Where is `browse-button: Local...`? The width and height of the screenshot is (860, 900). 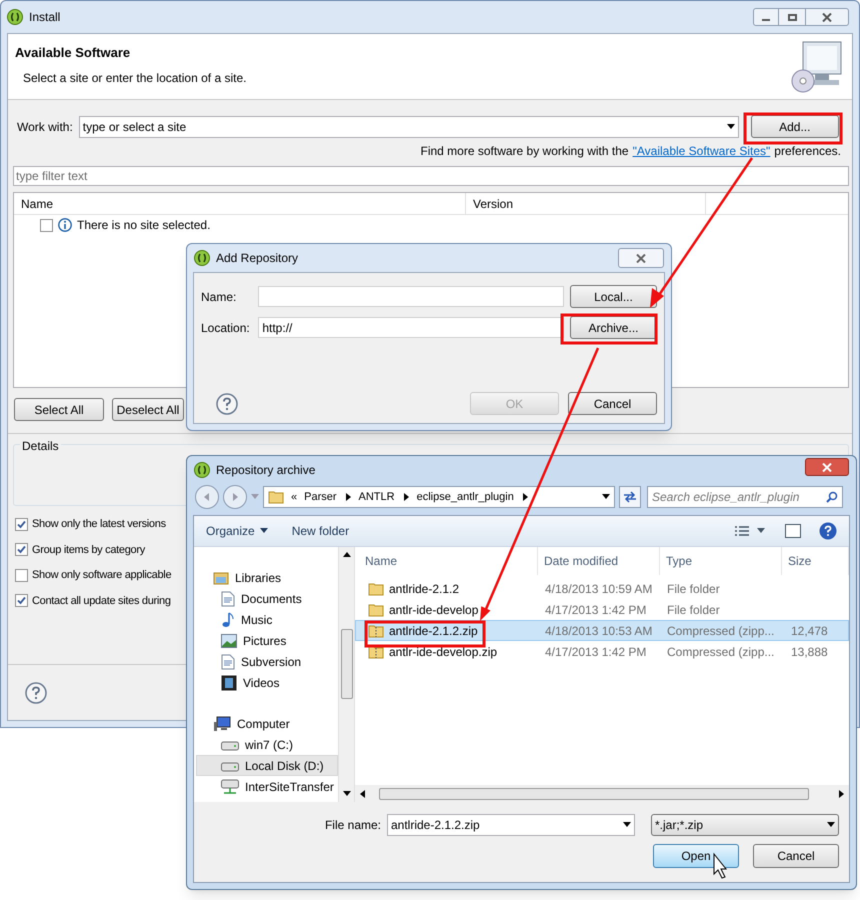
browse-button: Local... is located at coordinates (613, 296).